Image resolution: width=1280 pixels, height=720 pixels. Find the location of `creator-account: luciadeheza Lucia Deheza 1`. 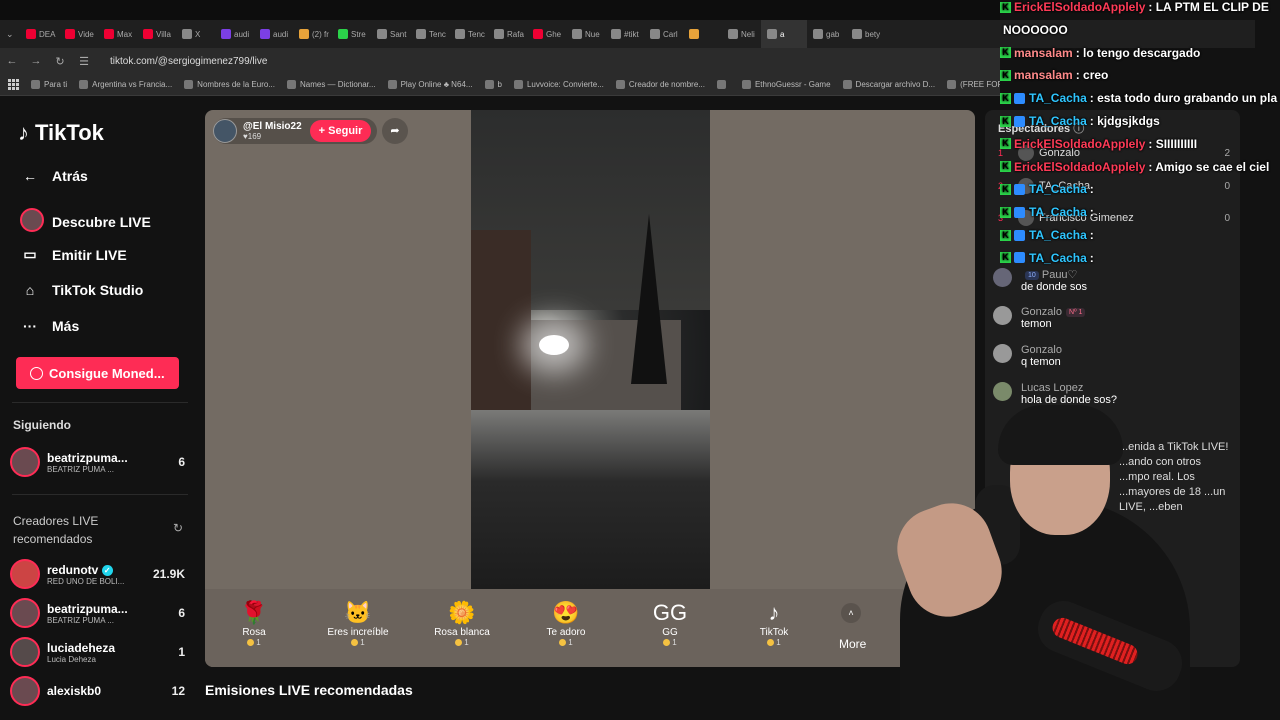

creator-account: luciadeheza Lucia Deheza 1 is located at coordinates (97, 652).